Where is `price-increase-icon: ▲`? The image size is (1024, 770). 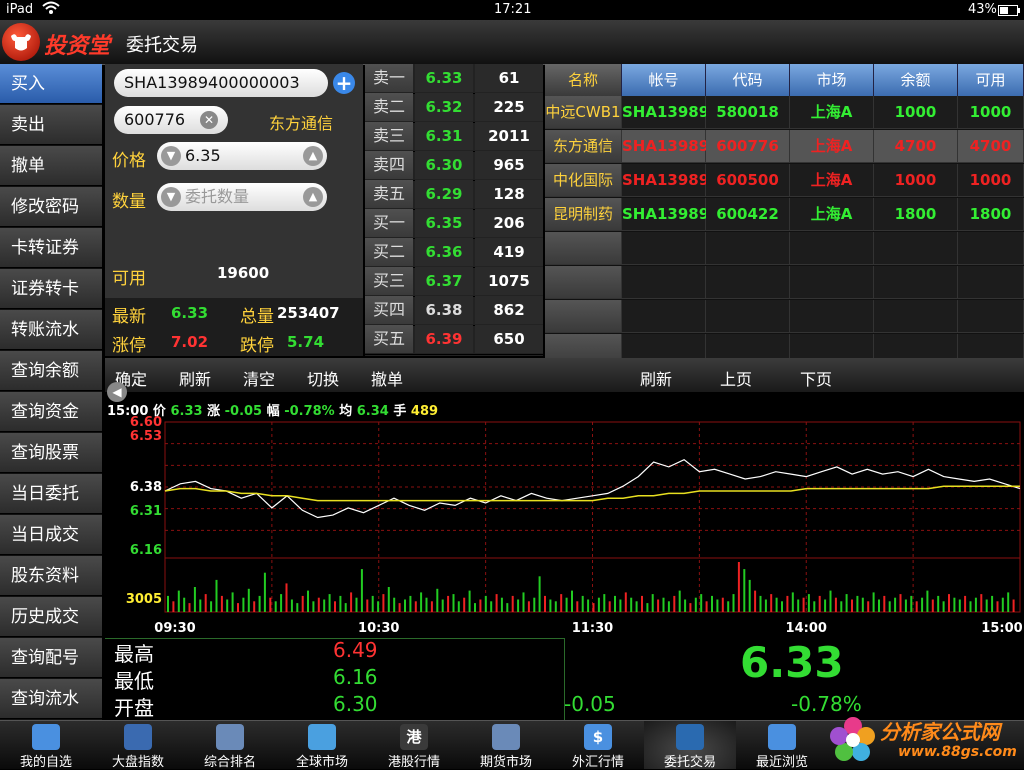
price-increase-icon: ▲ is located at coordinates (313, 156).